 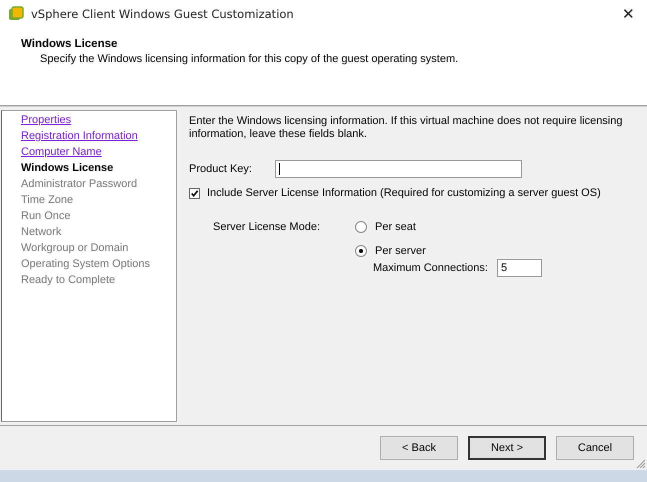 I want to click on wizard-button: < Back, so click(x=419, y=448).